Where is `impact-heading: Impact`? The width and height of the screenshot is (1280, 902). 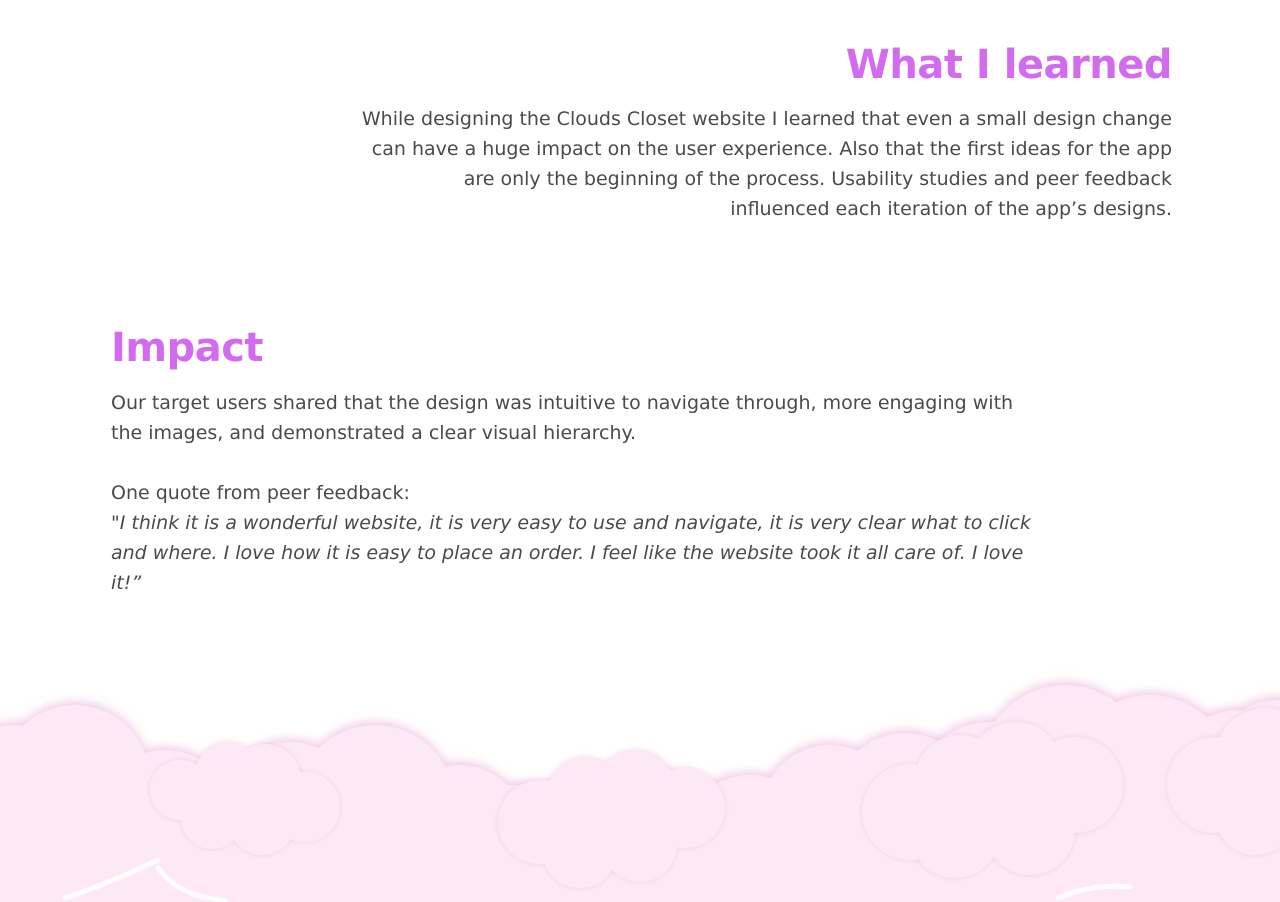
impact-heading: Impact is located at coordinates (187, 348).